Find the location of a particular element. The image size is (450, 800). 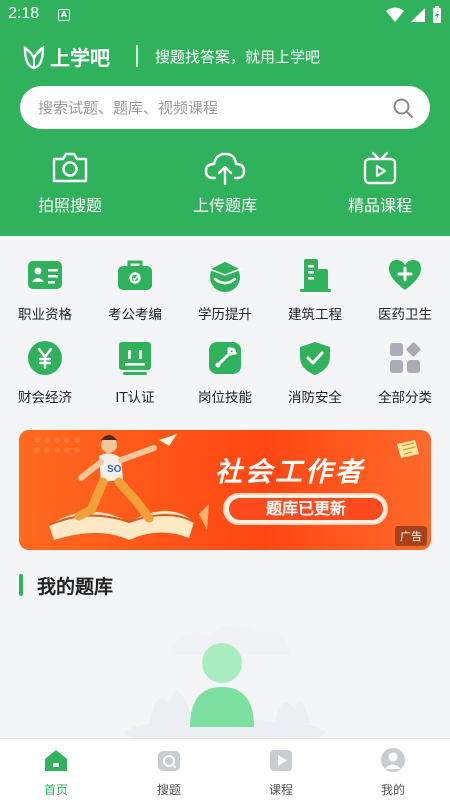

section-title: 我的题库 is located at coordinates (75, 587).